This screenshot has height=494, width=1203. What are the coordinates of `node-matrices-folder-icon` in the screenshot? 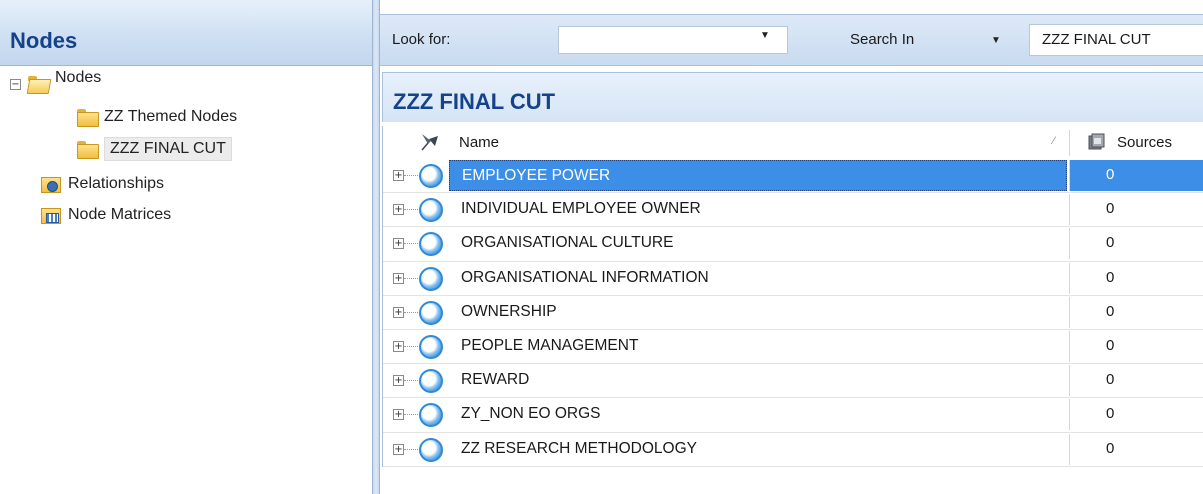 It's located at (51, 215).